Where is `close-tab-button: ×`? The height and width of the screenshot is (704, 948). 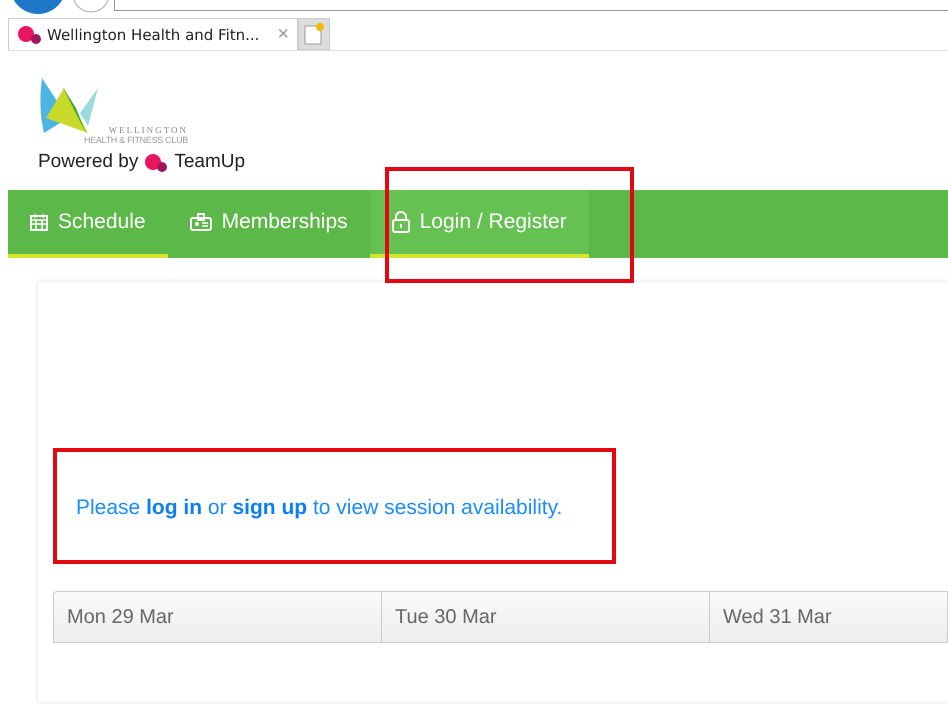 close-tab-button: × is located at coordinates (283, 34).